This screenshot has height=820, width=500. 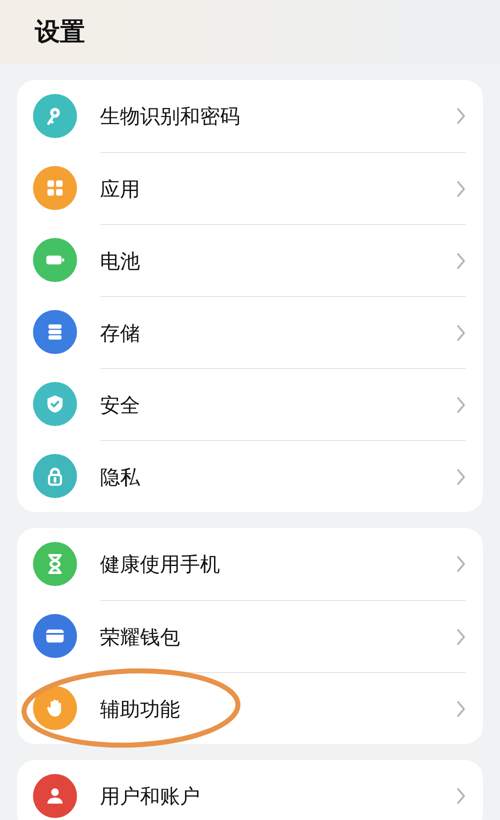 I want to click on setting-item: 安全, so click(x=120, y=405).